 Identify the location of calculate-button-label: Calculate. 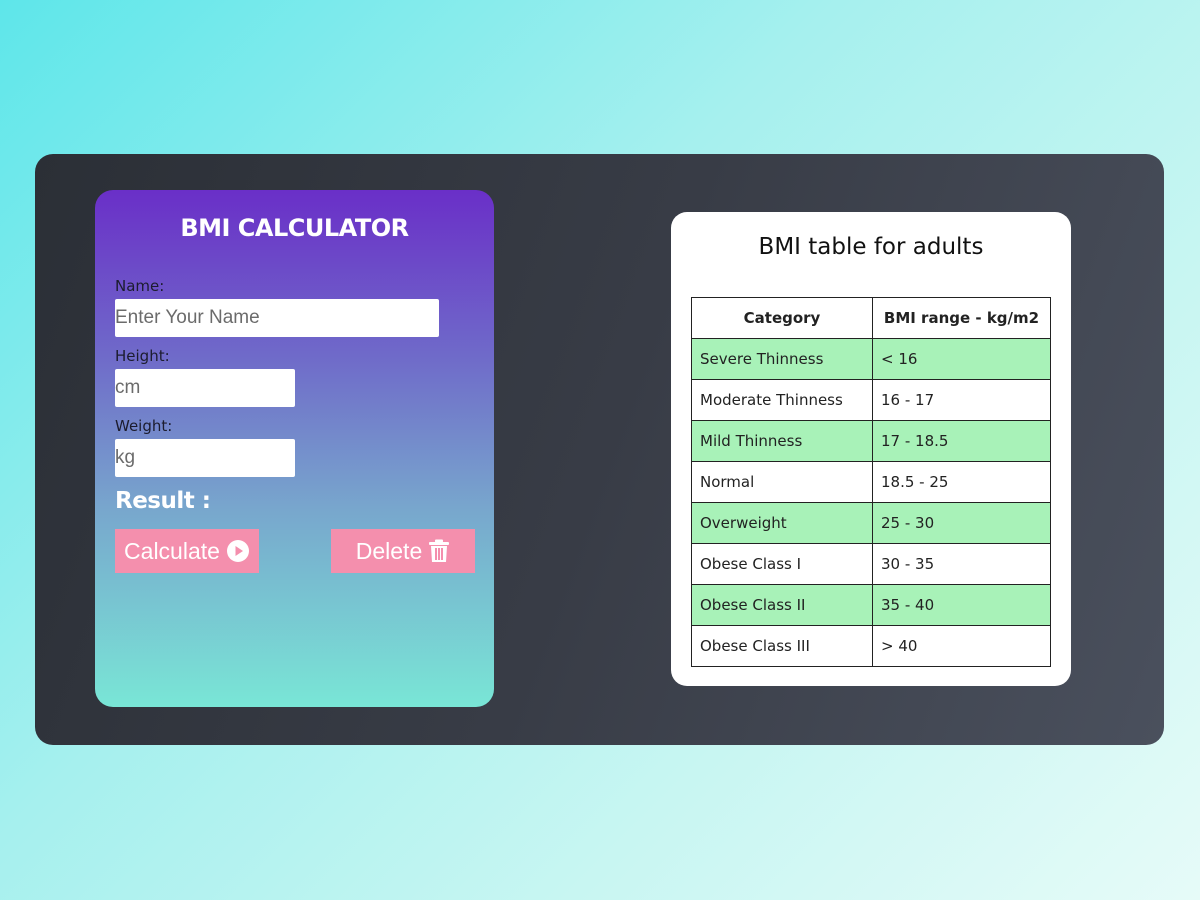
(172, 550).